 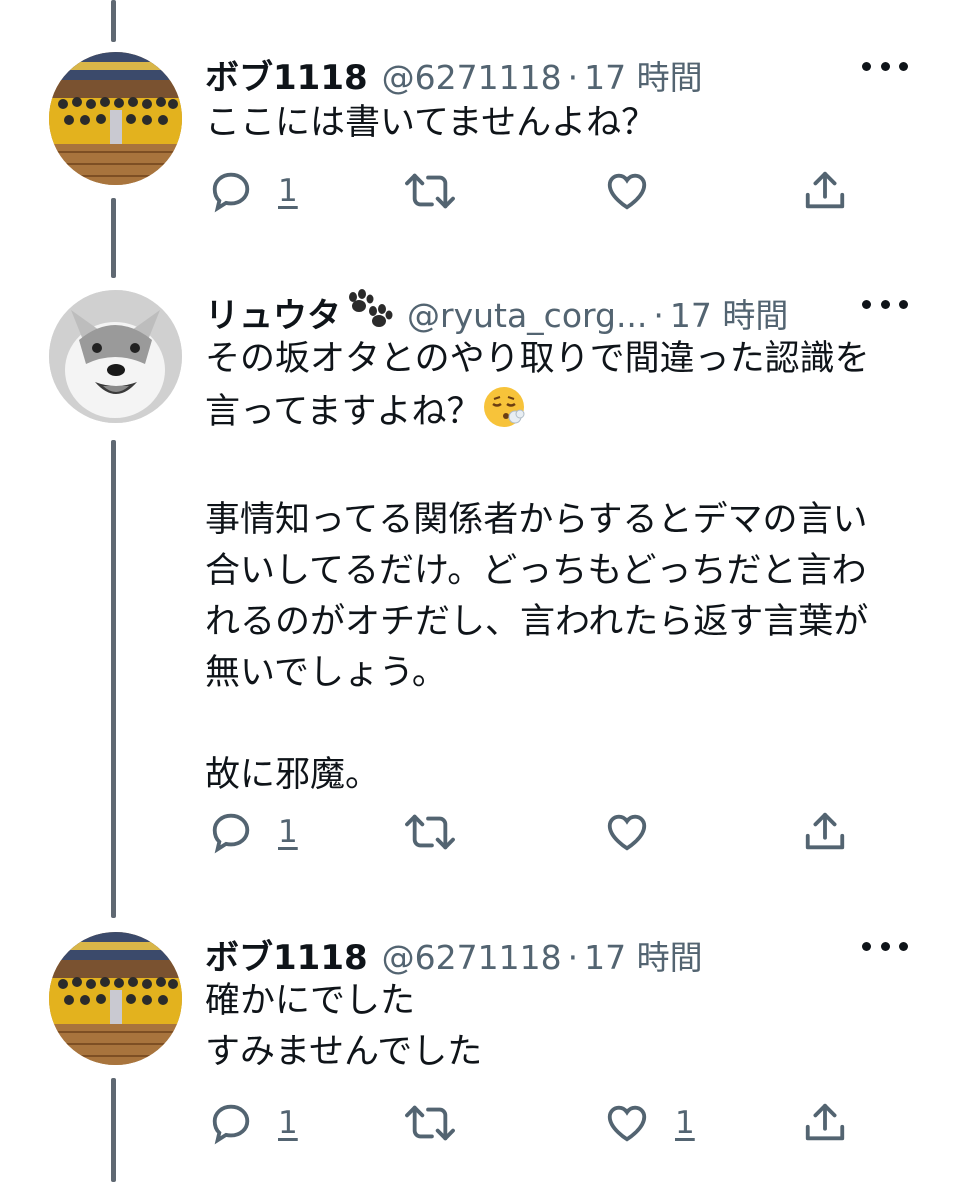 I want to click on thread-line-top, so click(x=113, y=21).